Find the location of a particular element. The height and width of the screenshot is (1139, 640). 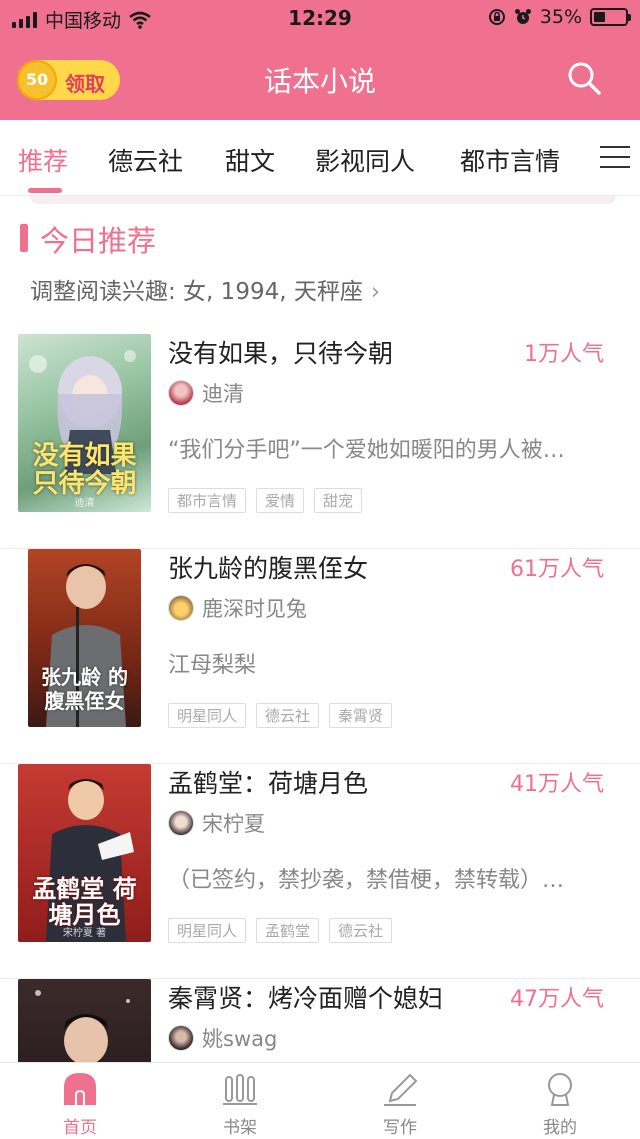

battery-percent: 35% is located at coordinates (560, 17).